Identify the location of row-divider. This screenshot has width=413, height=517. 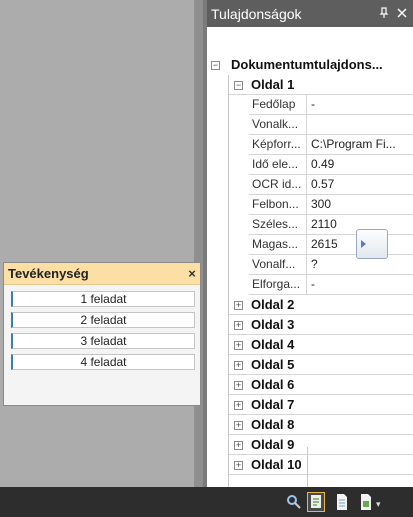
(320, 474).